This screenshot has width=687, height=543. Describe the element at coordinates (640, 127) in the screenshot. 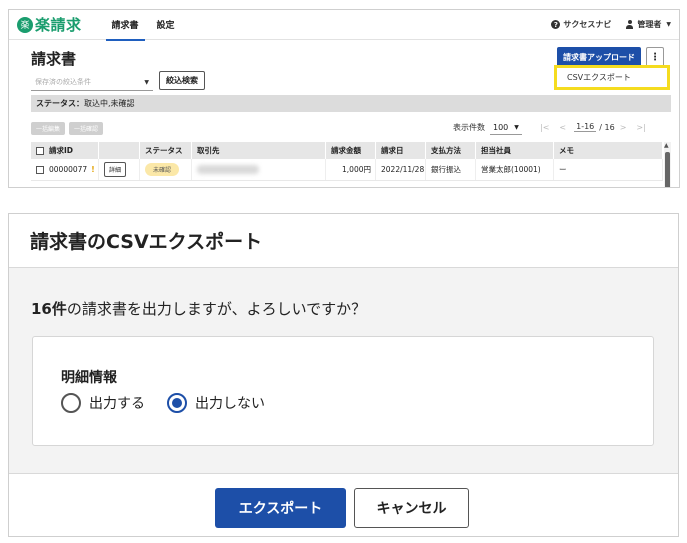

I see `last-page-icon: >|` at that location.